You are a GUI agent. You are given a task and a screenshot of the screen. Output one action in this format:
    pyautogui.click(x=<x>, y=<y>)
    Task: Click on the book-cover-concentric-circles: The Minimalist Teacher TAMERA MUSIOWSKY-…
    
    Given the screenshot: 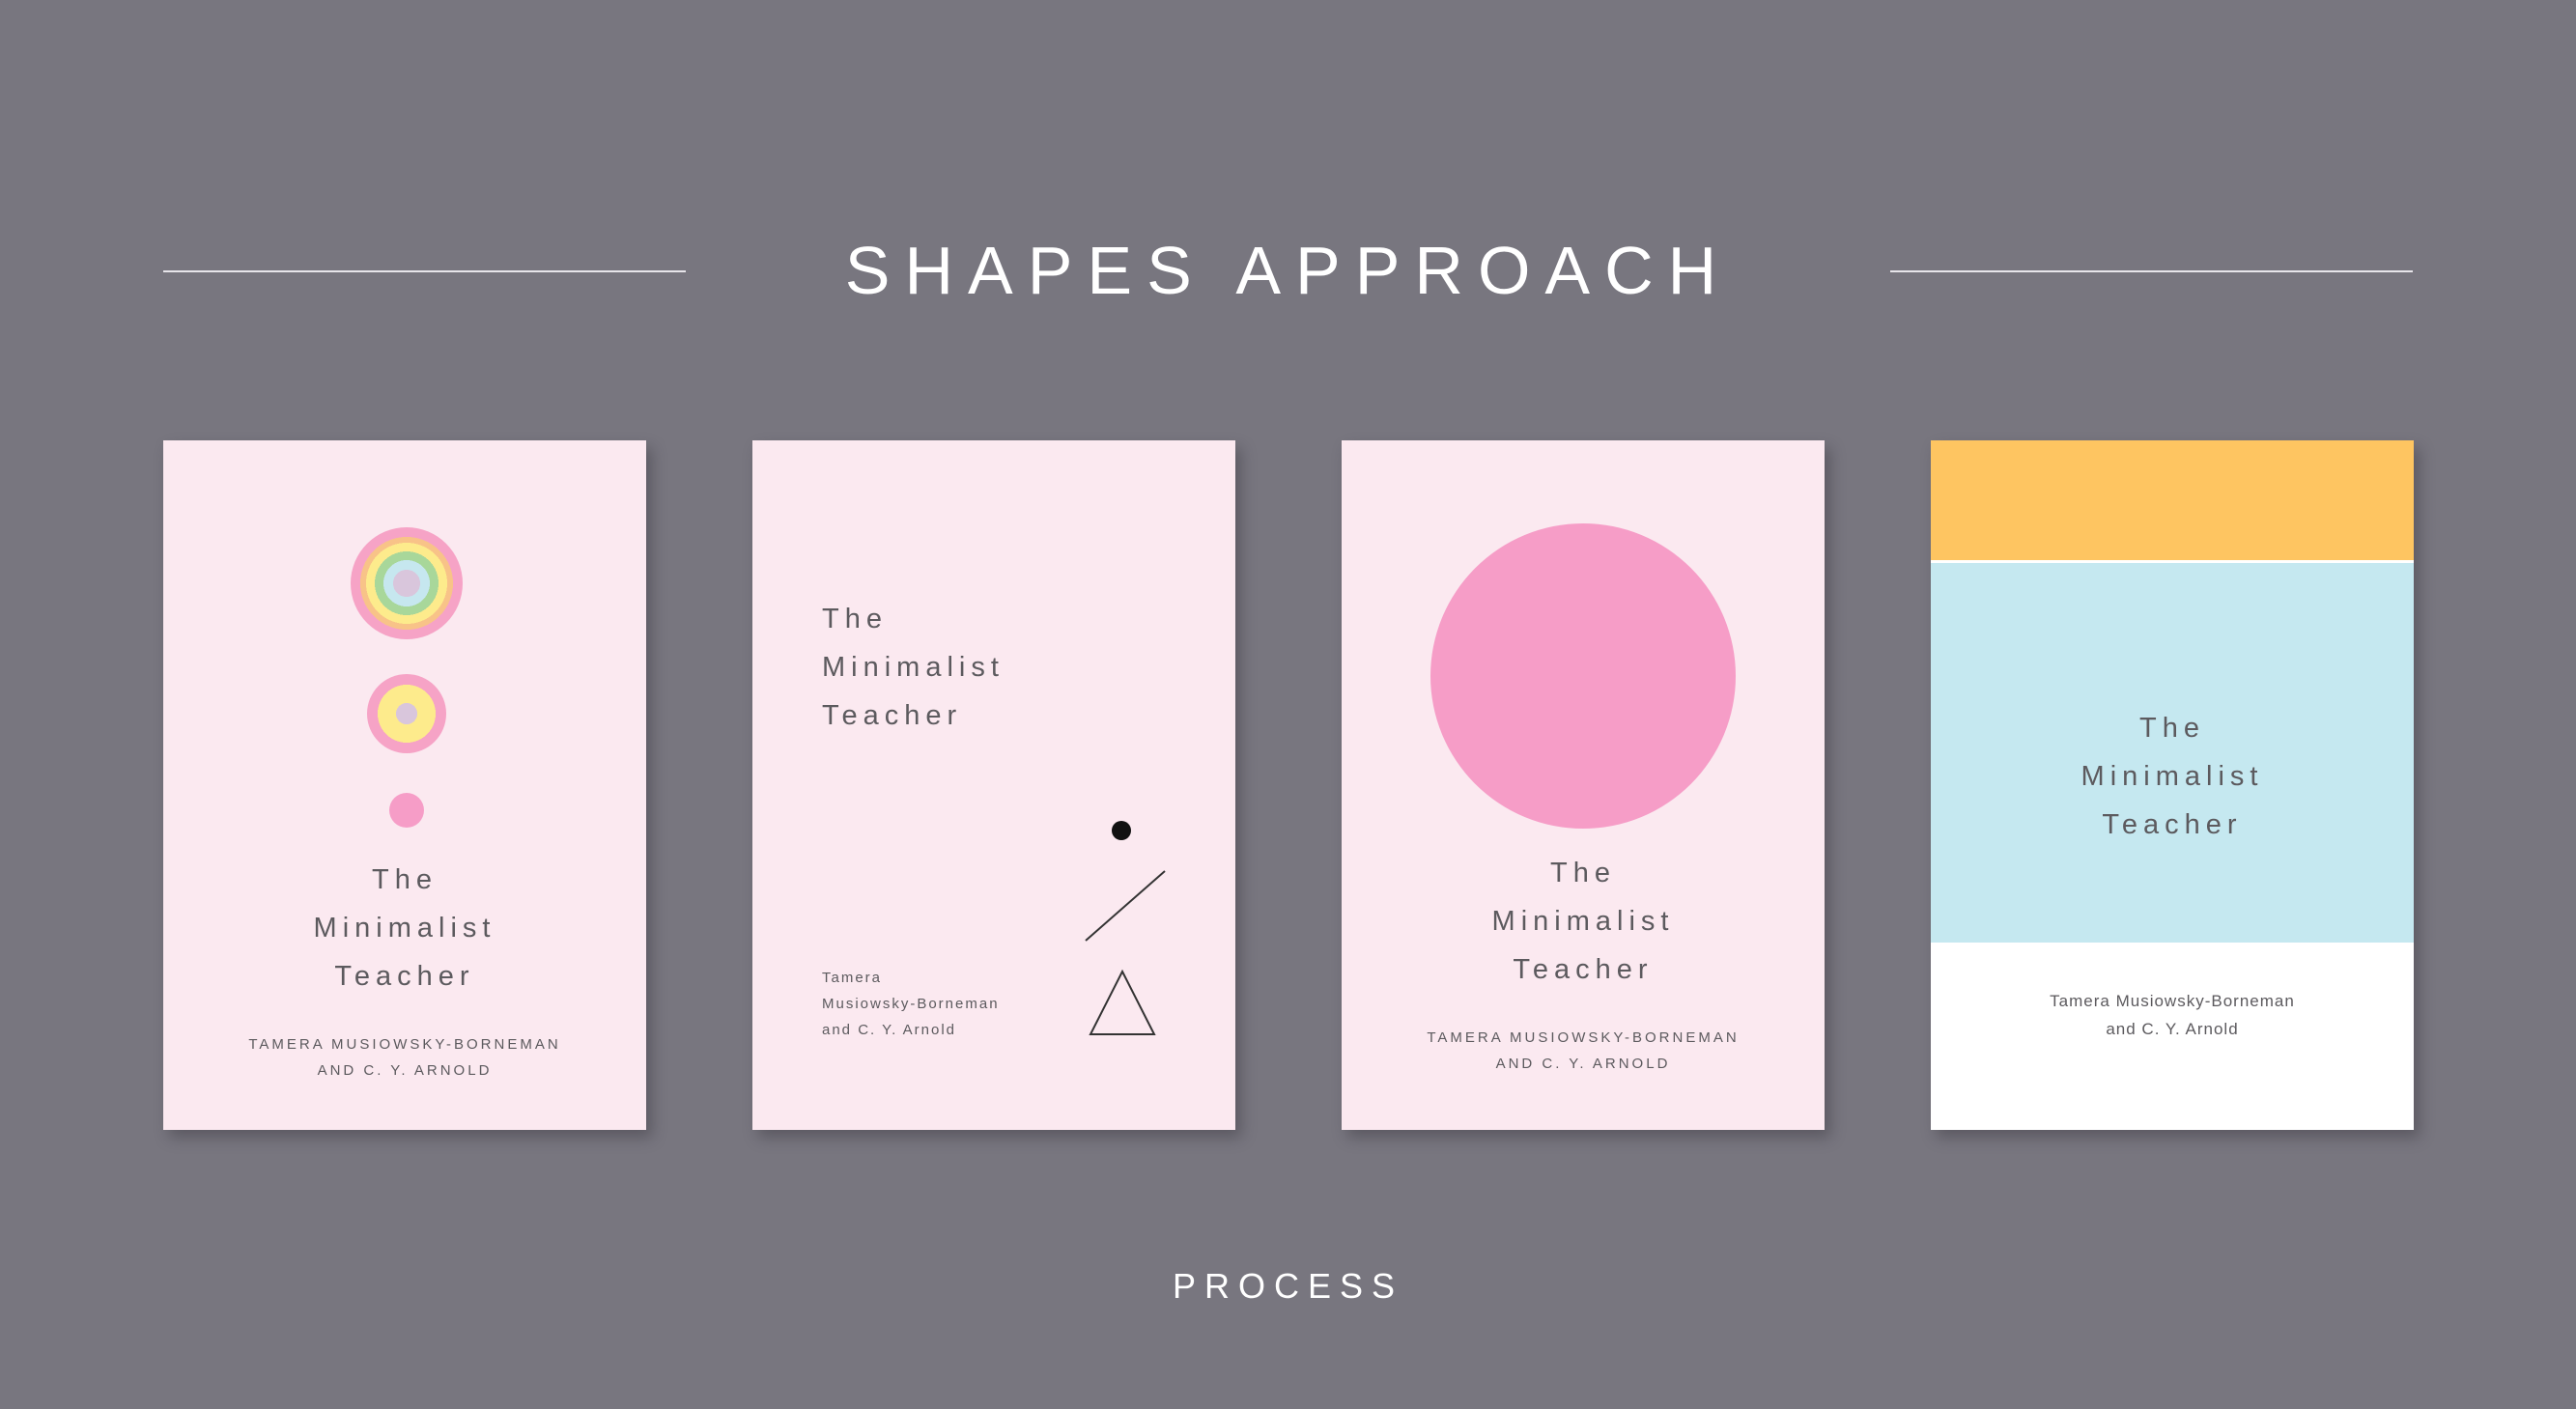 What is the action you would take?
    pyautogui.click(x=404, y=785)
    